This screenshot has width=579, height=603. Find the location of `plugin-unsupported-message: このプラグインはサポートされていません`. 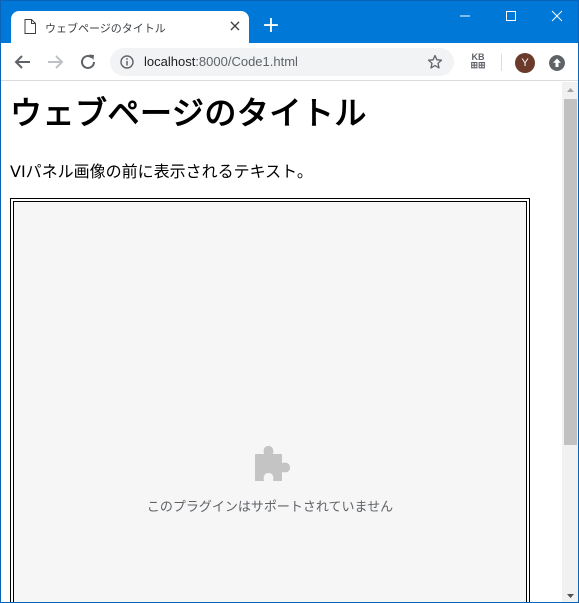

plugin-unsupported-message: このプラグインはサポートされていません is located at coordinates (270, 507).